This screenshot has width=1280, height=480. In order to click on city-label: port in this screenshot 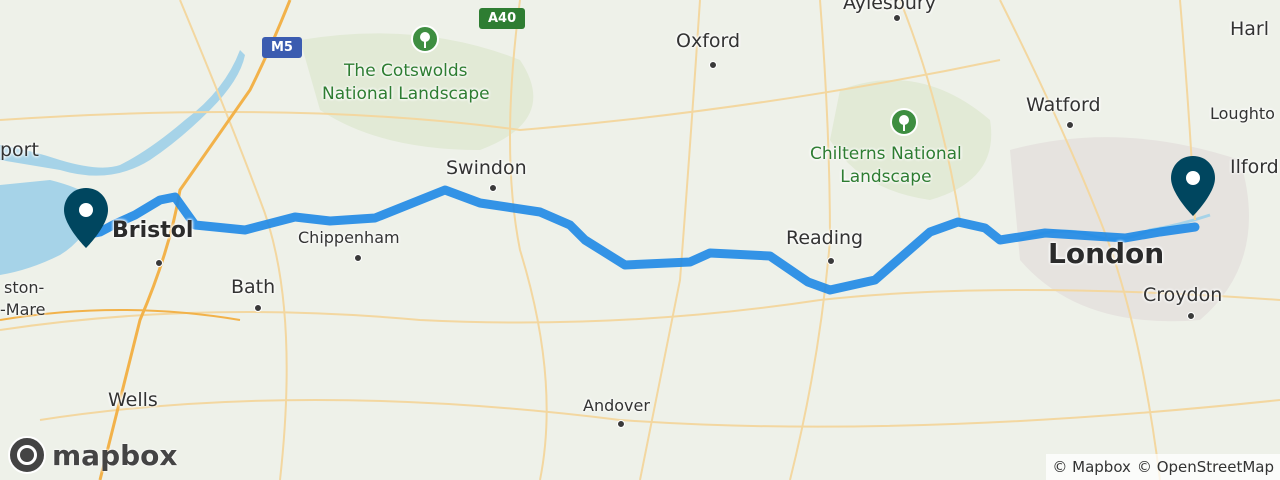, I will do `click(19, 150)`.